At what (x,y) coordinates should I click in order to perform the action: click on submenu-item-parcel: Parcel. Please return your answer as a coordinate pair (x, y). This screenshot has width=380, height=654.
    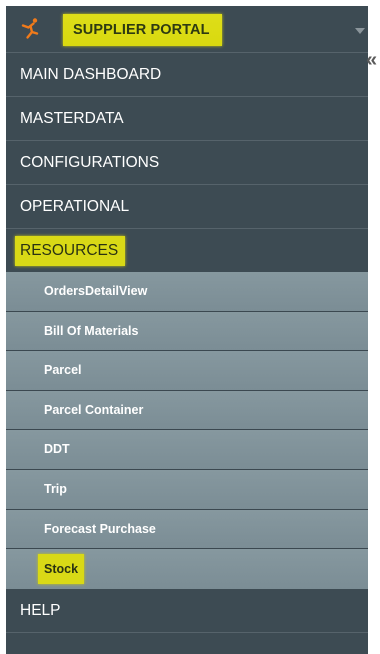
    Looking at the image, I should click on (187, 371).